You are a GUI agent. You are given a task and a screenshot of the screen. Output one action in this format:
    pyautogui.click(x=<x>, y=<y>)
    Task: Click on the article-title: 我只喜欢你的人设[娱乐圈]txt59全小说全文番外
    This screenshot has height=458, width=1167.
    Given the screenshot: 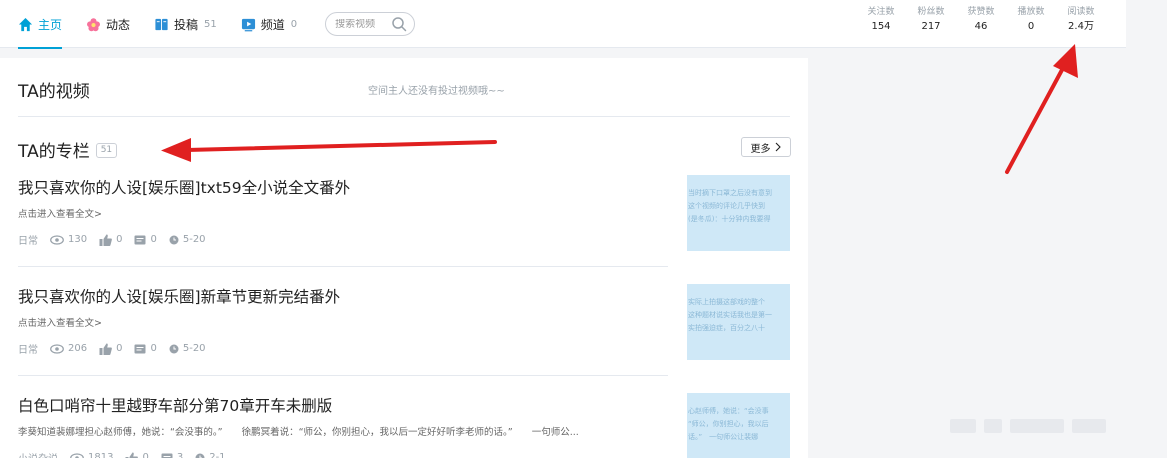 What is the action you would take?
    pyautogui.click(x=343, y=188)
    